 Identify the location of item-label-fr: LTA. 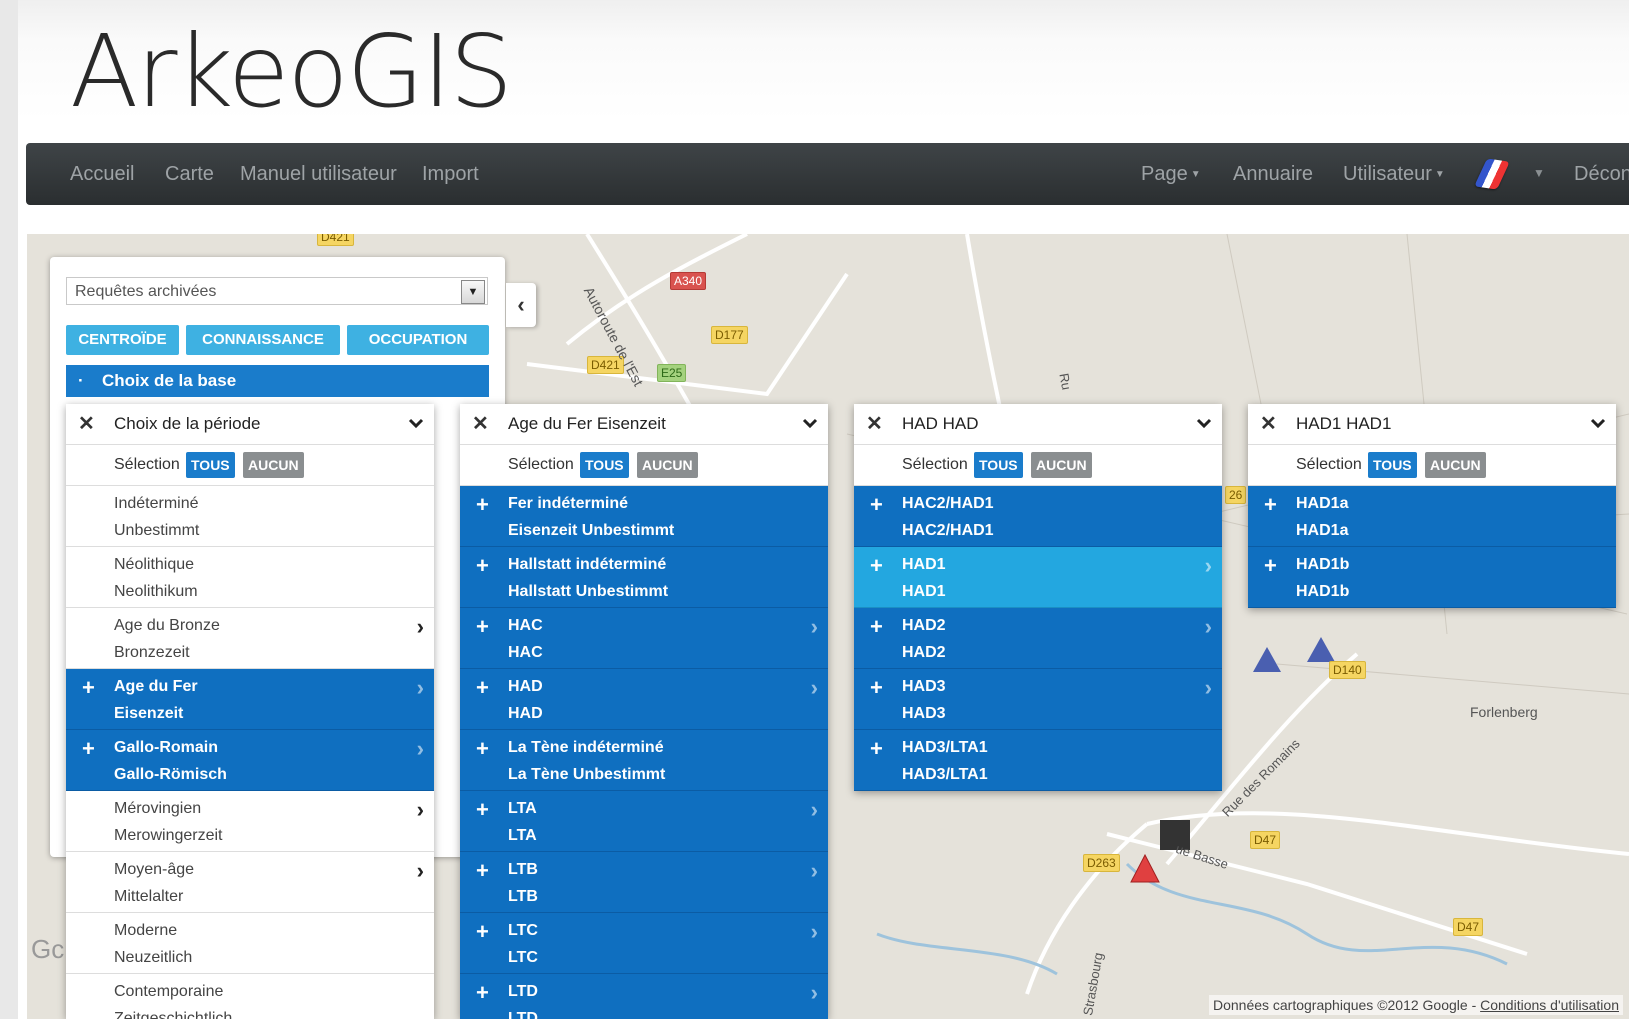
(522, 808).